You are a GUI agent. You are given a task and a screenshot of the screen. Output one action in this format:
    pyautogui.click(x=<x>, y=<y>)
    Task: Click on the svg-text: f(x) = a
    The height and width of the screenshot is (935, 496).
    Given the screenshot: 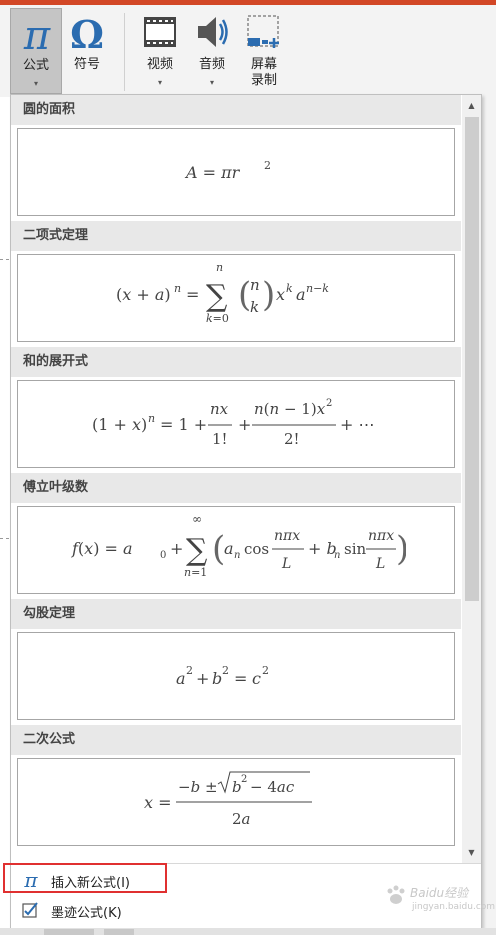 What is the action you would take?
    pyautogui.click(x=102, y=548)
    